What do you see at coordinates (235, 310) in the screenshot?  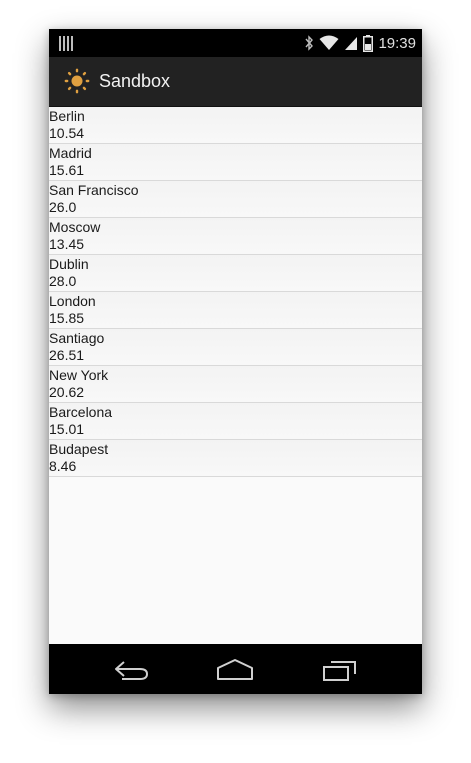 I see `list-item: London 15.85` at bounding box center [235, 310].